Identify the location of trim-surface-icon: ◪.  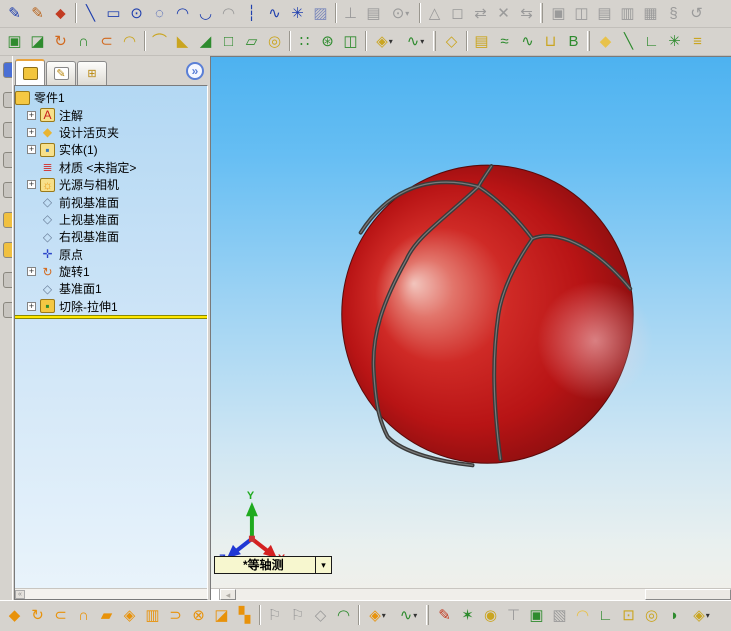
(221, 615).